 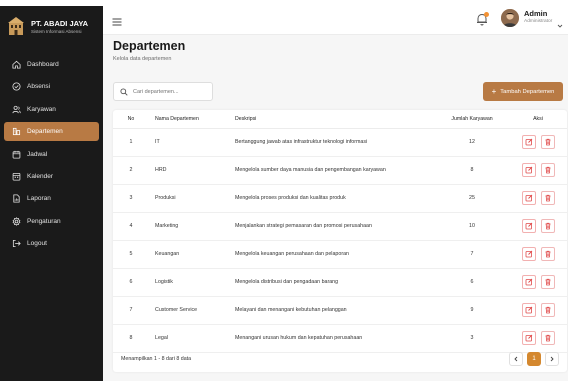 I want to click on cell-name: Legal, so click(x=192, y=338).